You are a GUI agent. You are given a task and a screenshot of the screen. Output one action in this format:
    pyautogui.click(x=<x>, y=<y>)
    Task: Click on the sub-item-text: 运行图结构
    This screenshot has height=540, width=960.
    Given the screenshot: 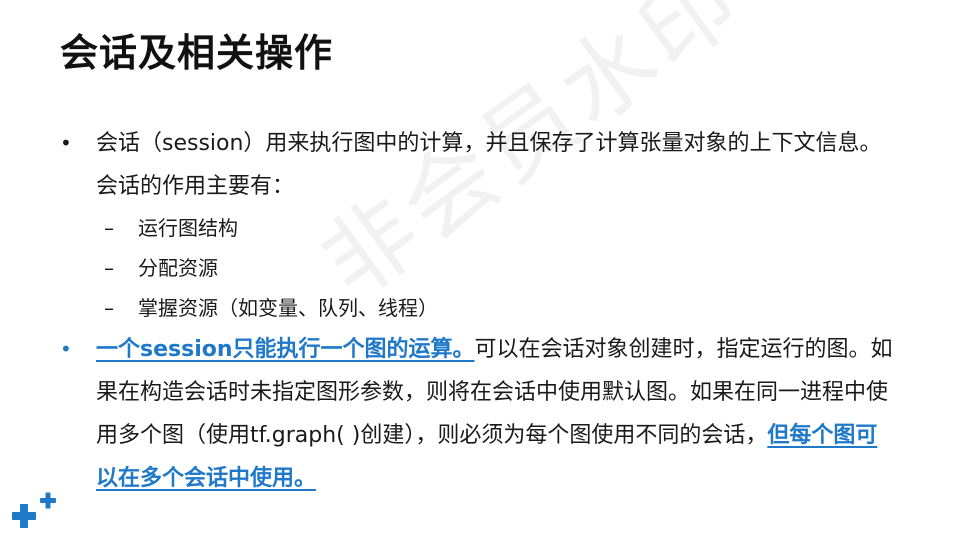 What is the action you would take?
    pyautogui.click(x=188, y=228)
    